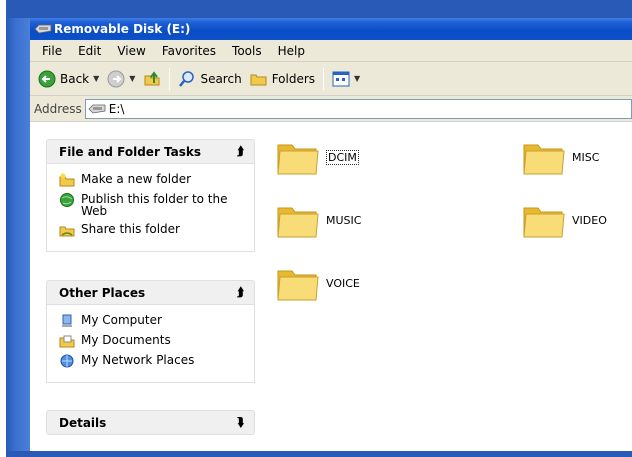  I want to click on share-folder-icon, so click(67, 231).